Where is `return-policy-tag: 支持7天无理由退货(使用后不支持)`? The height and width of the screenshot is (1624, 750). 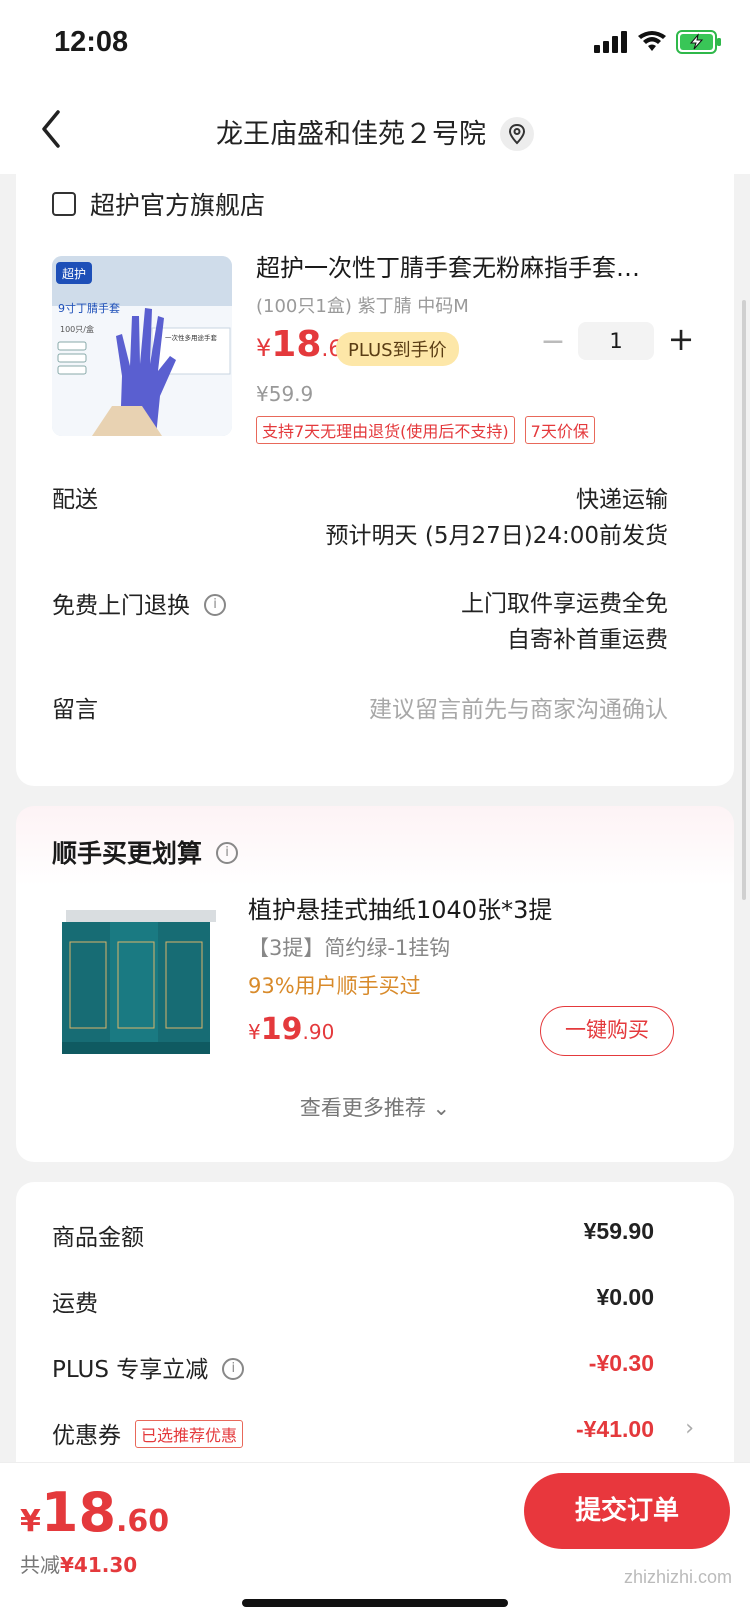 return-policy-tag: 支持7天无理由退货(使用后不支持) is located at coordinates (385, 430).